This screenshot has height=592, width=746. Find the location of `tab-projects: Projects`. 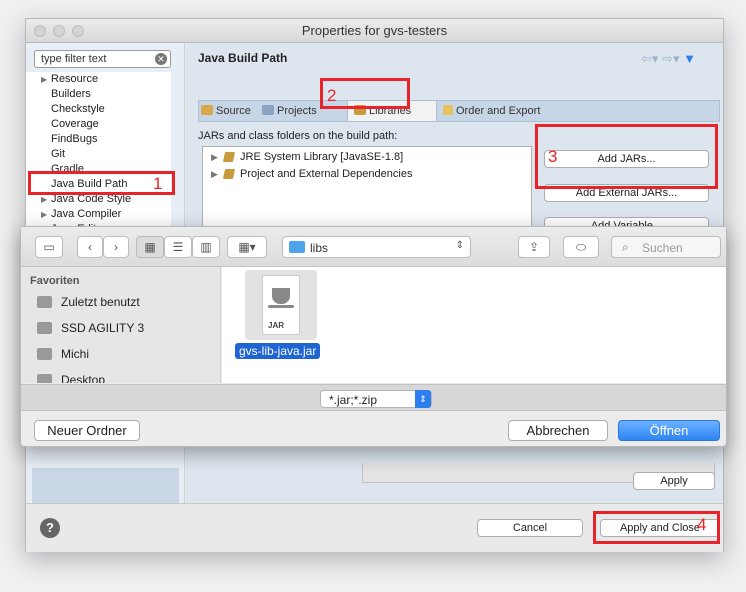

tab-projects: Projects is located at coordinates (289, 111).